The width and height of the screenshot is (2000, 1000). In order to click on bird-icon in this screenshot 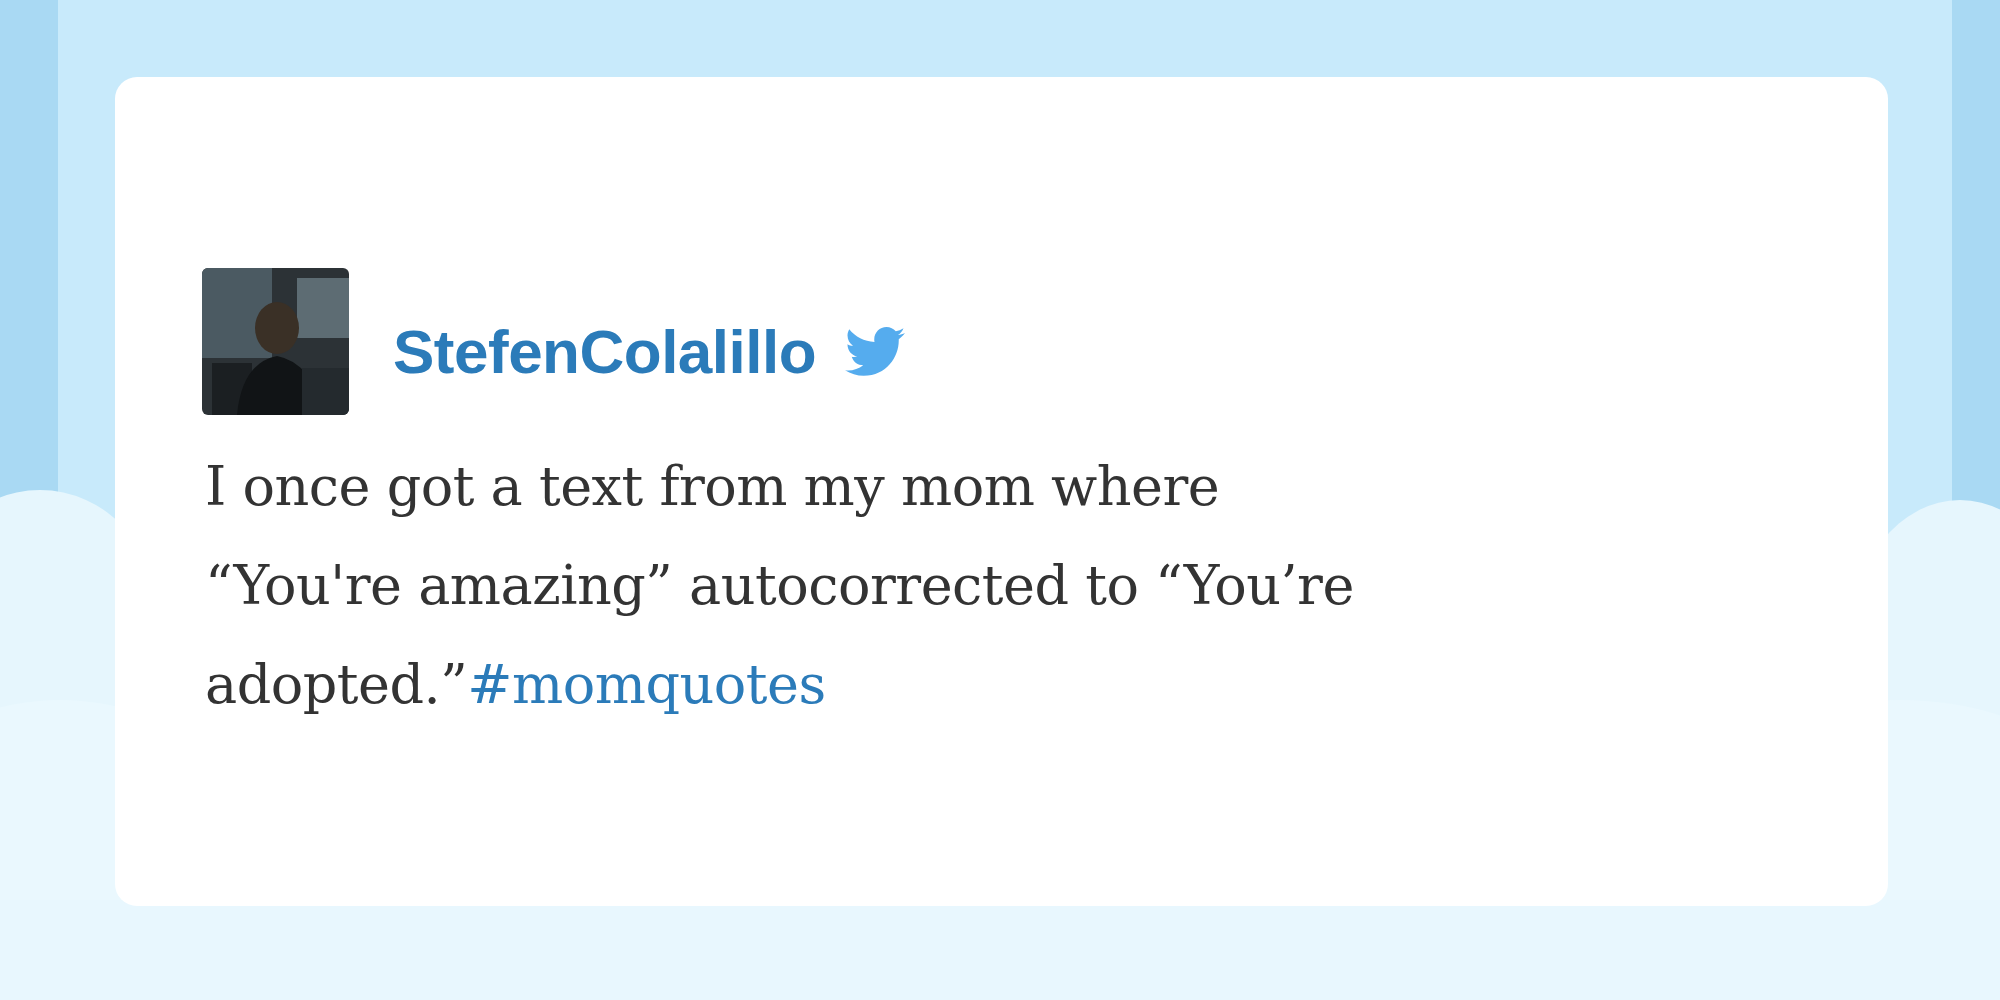, I will do `click(875, 351)`.